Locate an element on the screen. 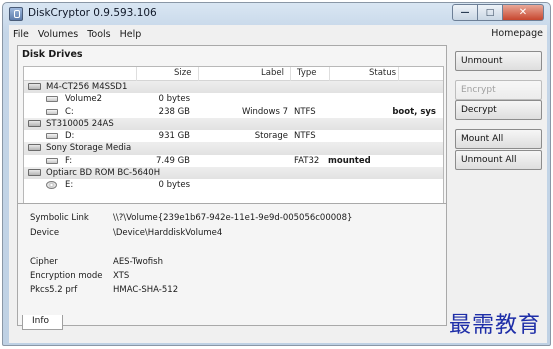  volume-row: Volume2 0 bytes is located at coordinates (233, 99).